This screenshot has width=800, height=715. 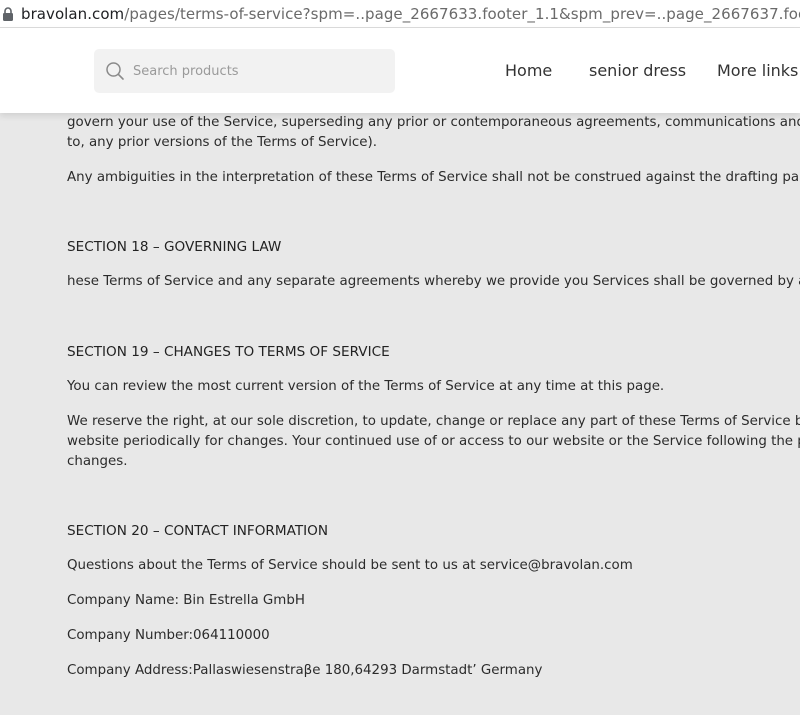 I want to click on nav-link-more-links: More links, so click(x=757, y=70).